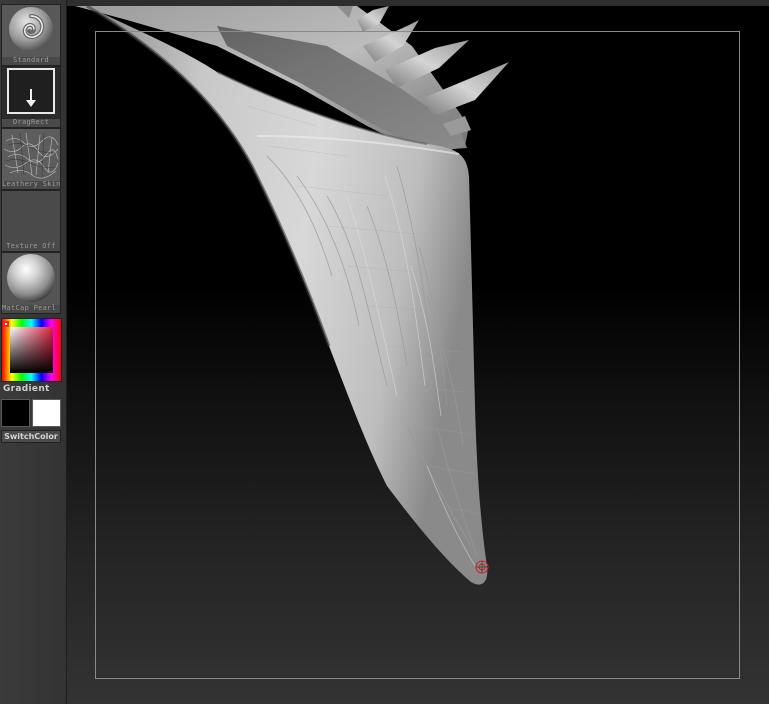 This screenshot has width=769, height=704. Describe the element at coordinates (31, 155) in the screenshot. I see `leathery-skin-alpha-icon` at that location.